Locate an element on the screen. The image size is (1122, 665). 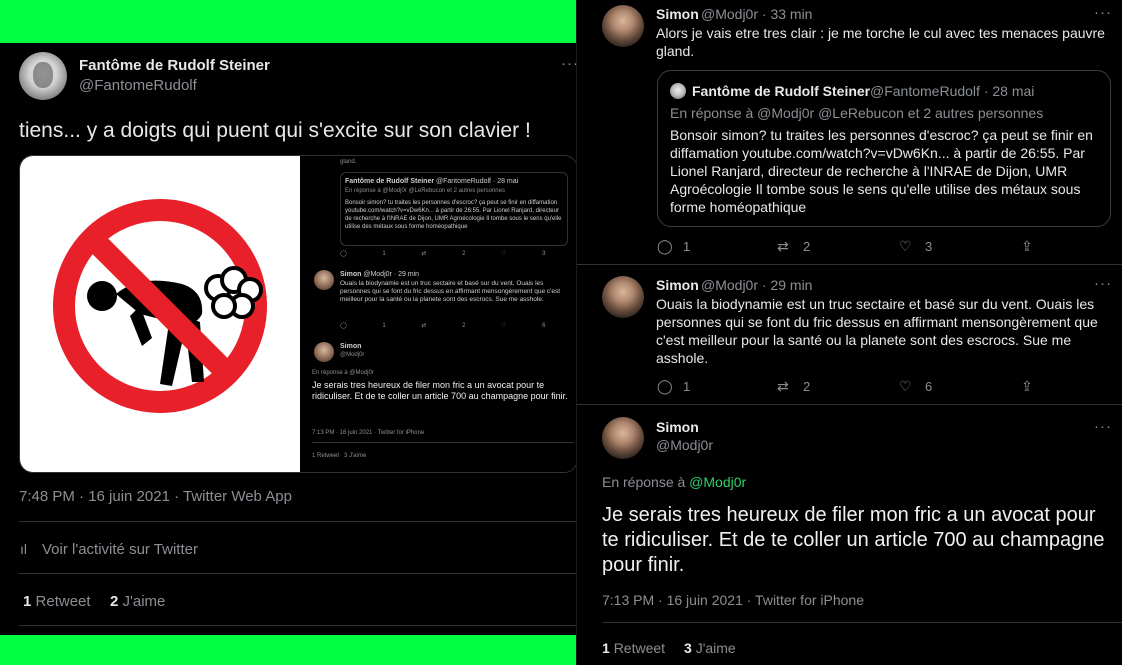
no-fart-sign-image is located at coordinates (160, 314).